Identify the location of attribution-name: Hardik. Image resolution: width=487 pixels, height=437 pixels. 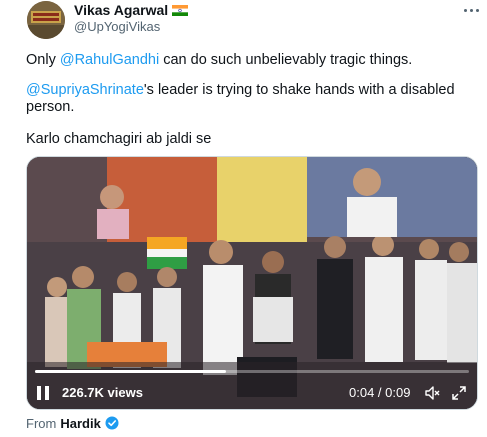
(80, 423).